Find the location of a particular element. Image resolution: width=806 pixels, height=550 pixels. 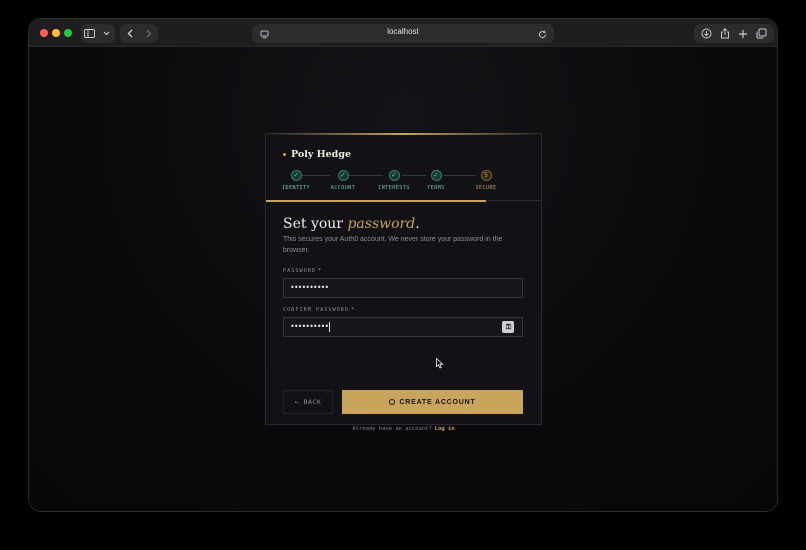

url-text: localhost is located at coordinates (403, 31).